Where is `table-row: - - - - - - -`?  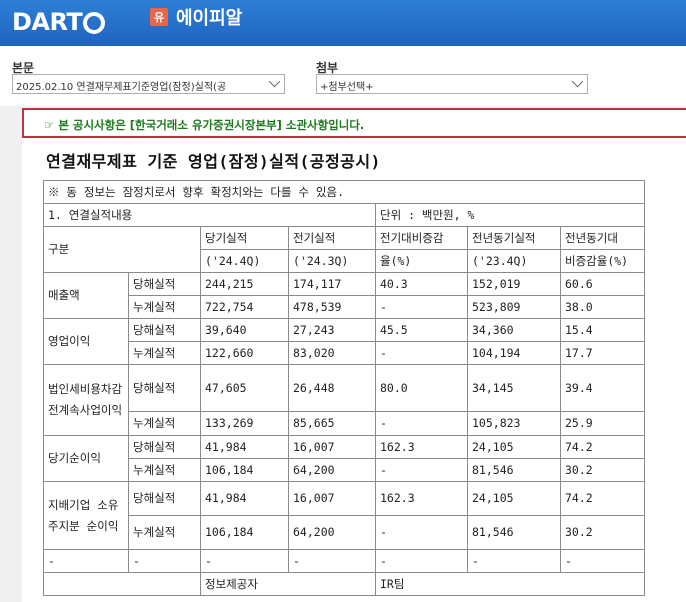 table-row: - - - - - - - is located at coordinates (344, 561).